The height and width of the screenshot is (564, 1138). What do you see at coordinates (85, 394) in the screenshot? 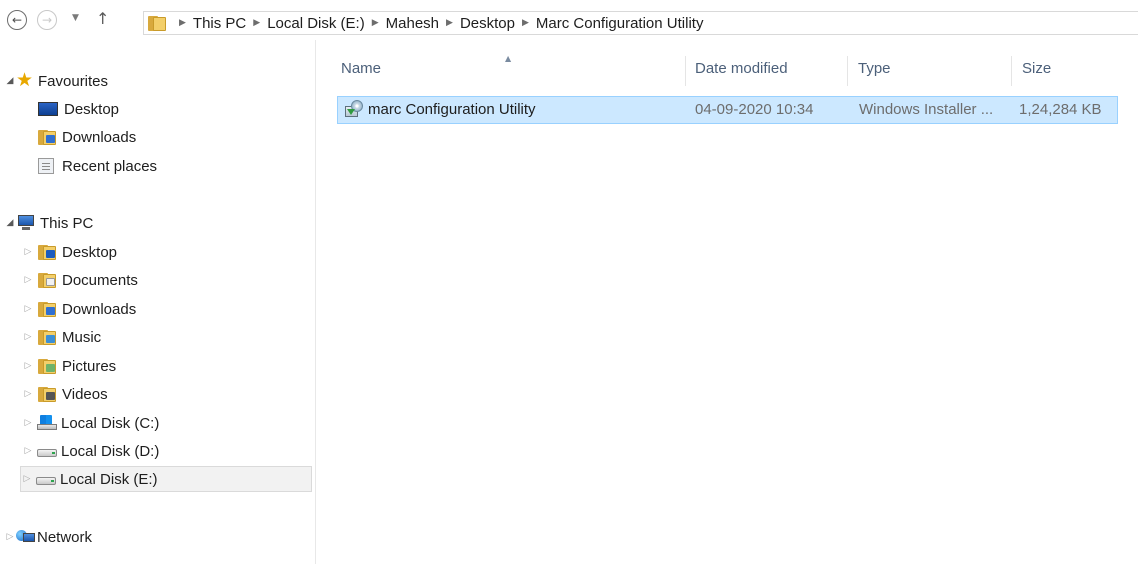
I see `sidebar-item-label: Videos` at bounding box center [85, 394].